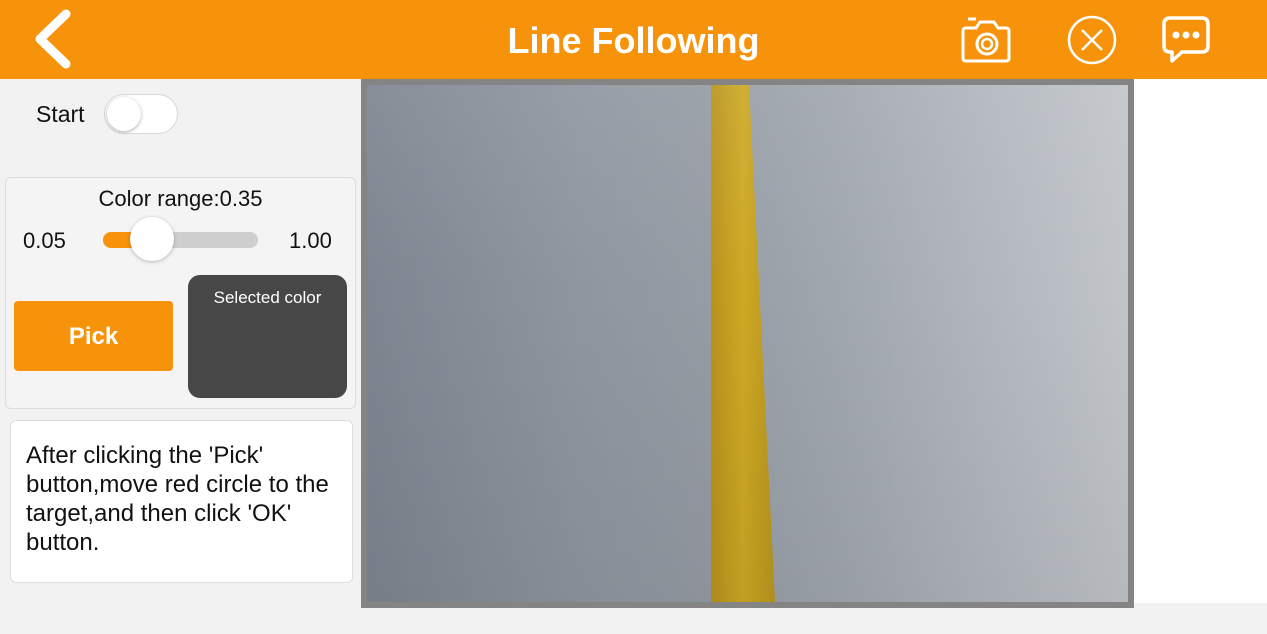  I want to click on right-blank-area, so click(1200, 341).